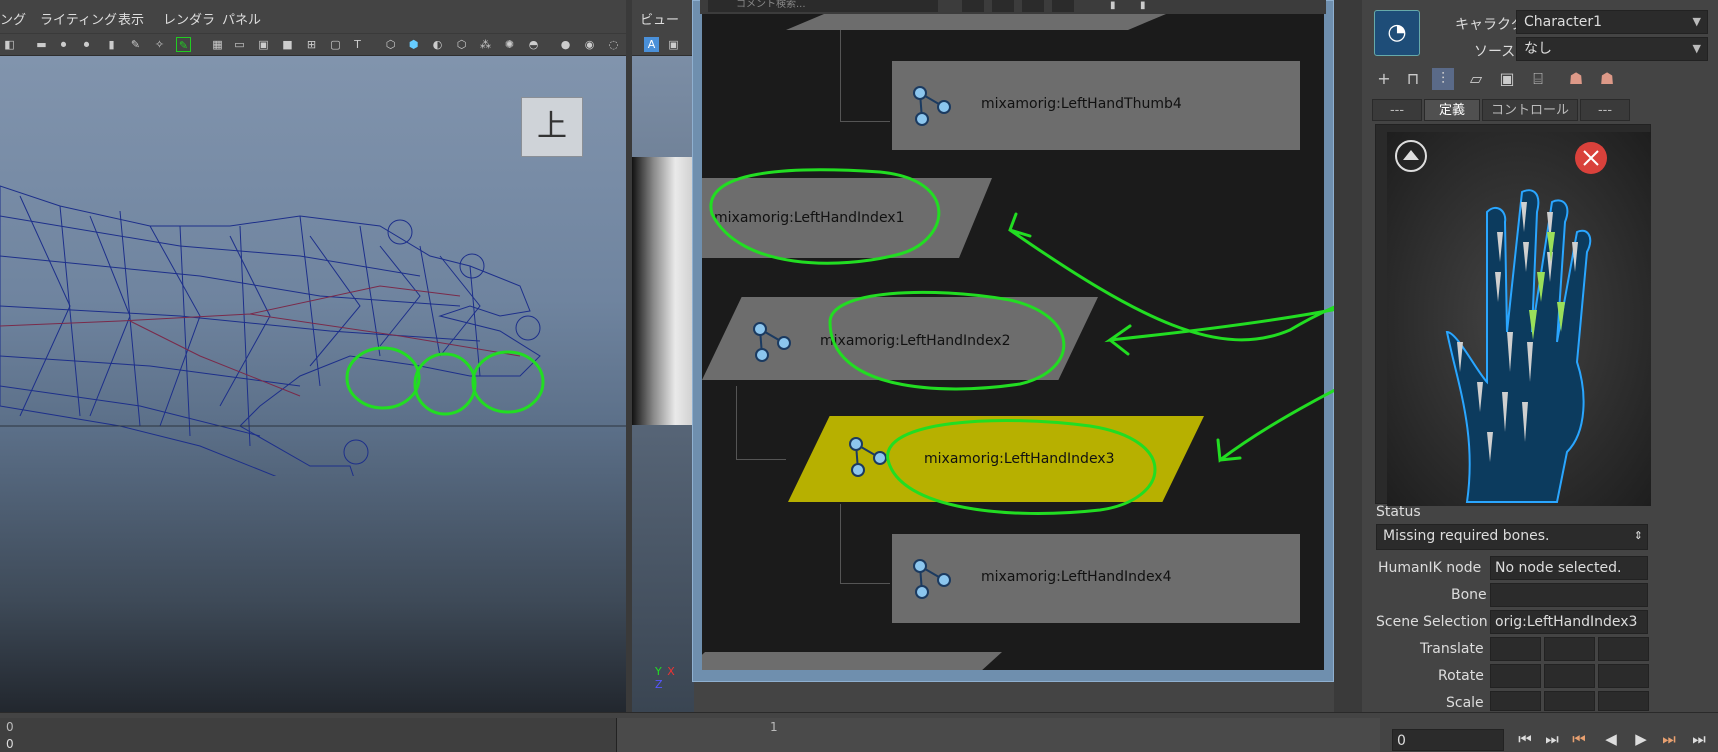 The height and width of the screenshot is (752, 1718). I want to click on translate-label: Translate, so click(1452, 649).